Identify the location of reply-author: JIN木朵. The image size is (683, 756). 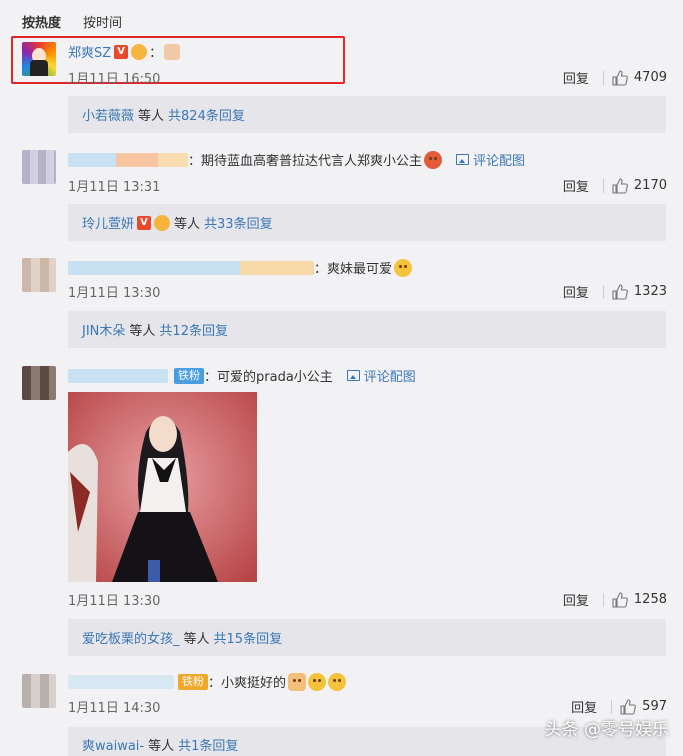
(103, 329).